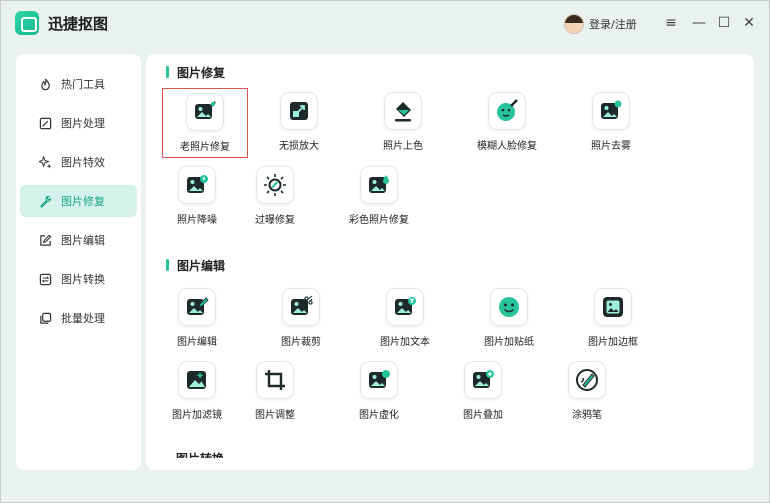 Image resolution: width=770 pixels, height=503 pixels. I want to click on tool-image-adjust: 图片调整, so click(275, 392).